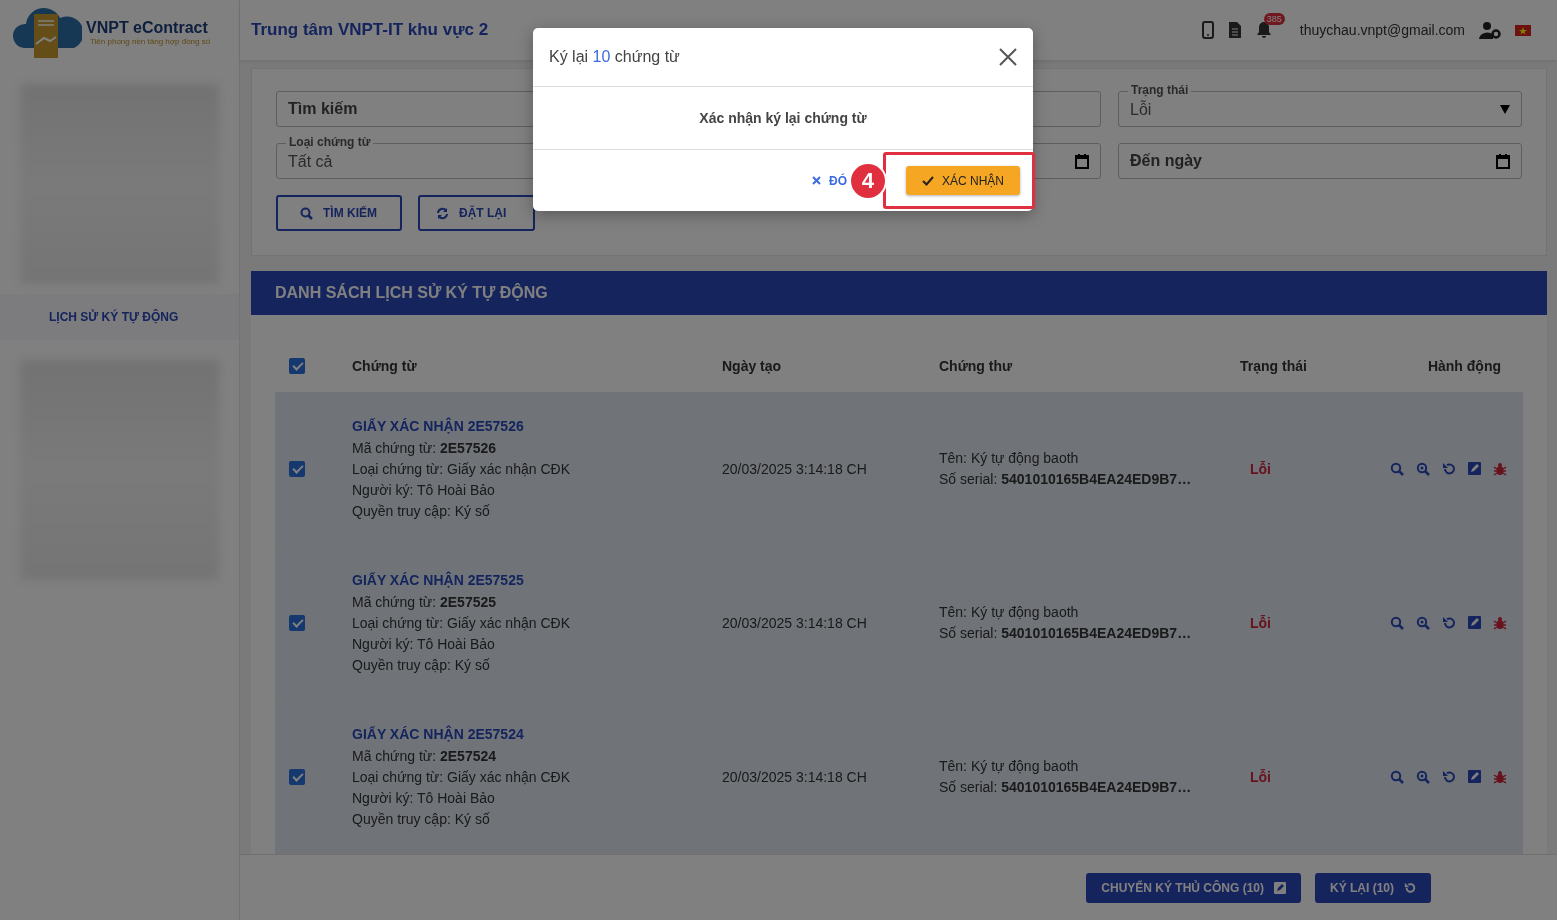  I want to click on document-link: GIẤY XÁC NHẬN 2E57526, so click(537, 426).